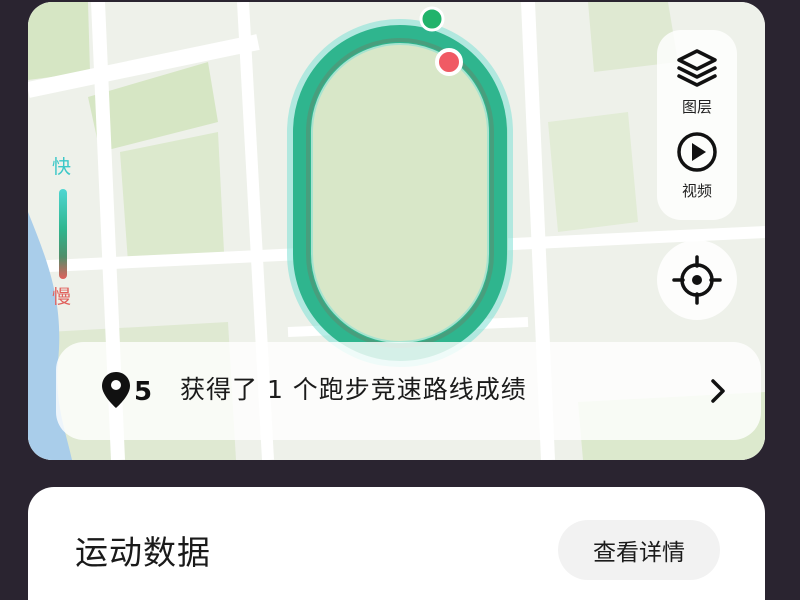 Image resolution: width=800 pixels, height=600 pixels. What do you see at coordinates (127, 390) in the screenshot?
I see `route-pin-icon: 5` at bounding box center [127, 390].